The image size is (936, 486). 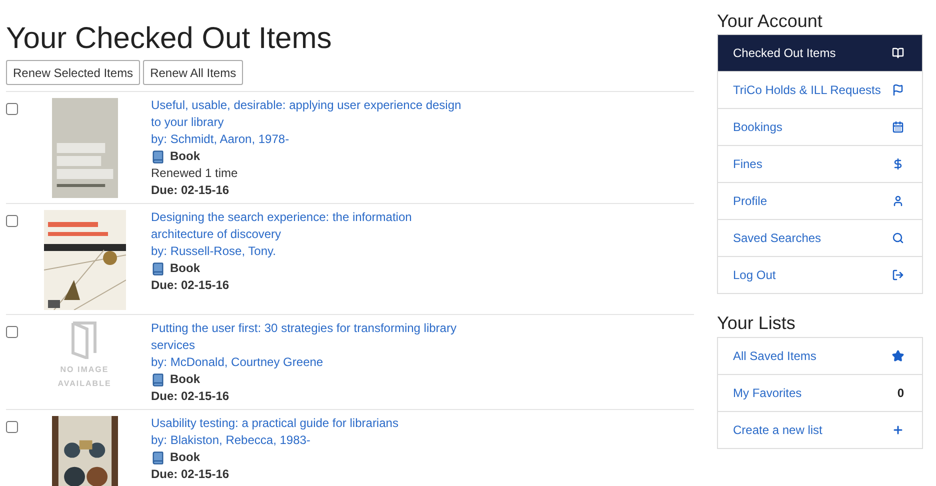 I want to click on item-count: 0, so click(x=900, y=393).